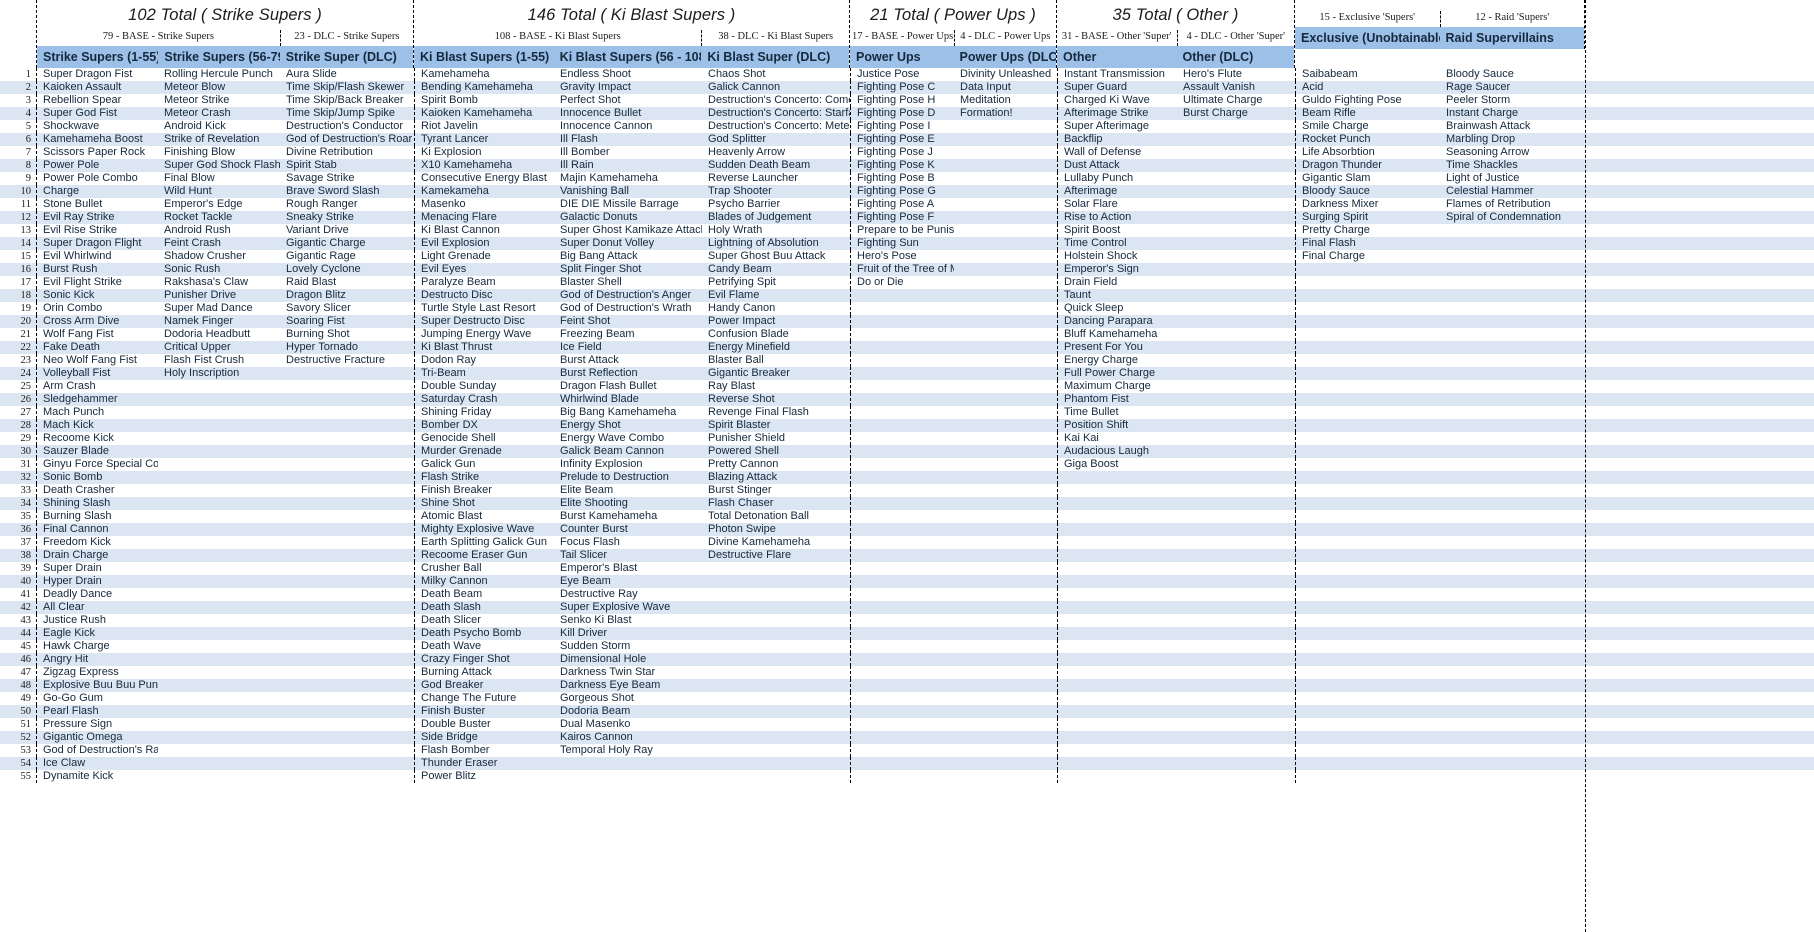  What do you see at coordinates (776, 360) in the screenshot?
I see `cell-ki-dlc: Blaster Ball` at bounding box center [776, 360].